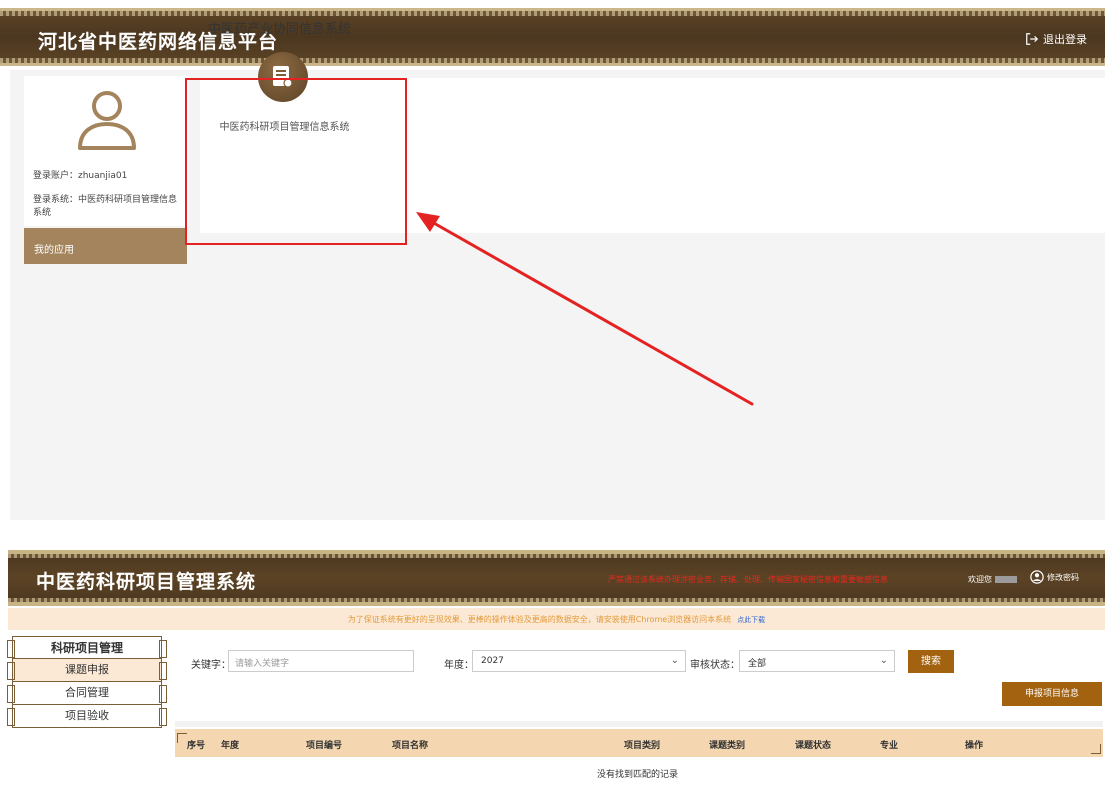  I want to click on col-actions: 操作, so click(974, 746).